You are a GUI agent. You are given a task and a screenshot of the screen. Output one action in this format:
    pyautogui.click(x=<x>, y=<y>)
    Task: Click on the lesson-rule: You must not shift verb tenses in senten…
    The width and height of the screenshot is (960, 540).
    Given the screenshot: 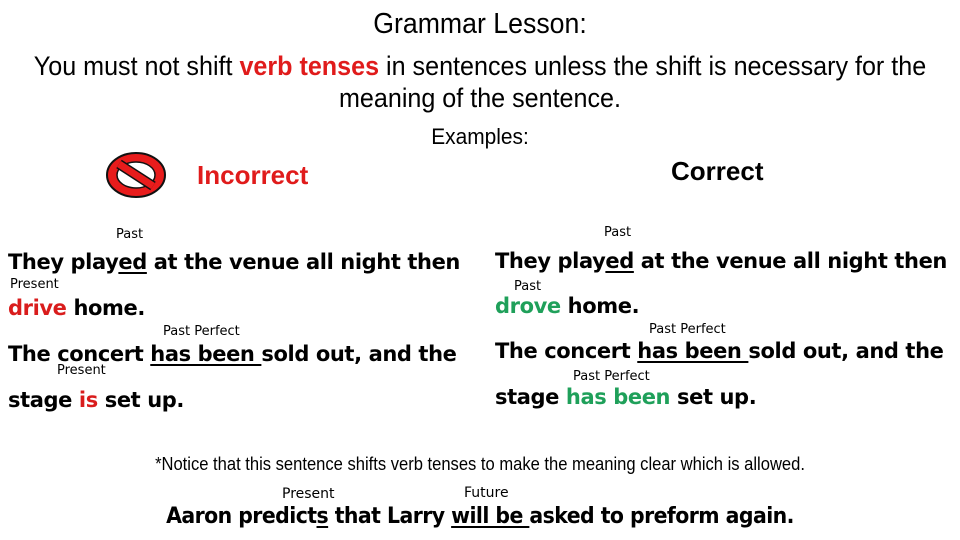 What is the action you would take?
    pyautogui.click(x=480, y=82)
    